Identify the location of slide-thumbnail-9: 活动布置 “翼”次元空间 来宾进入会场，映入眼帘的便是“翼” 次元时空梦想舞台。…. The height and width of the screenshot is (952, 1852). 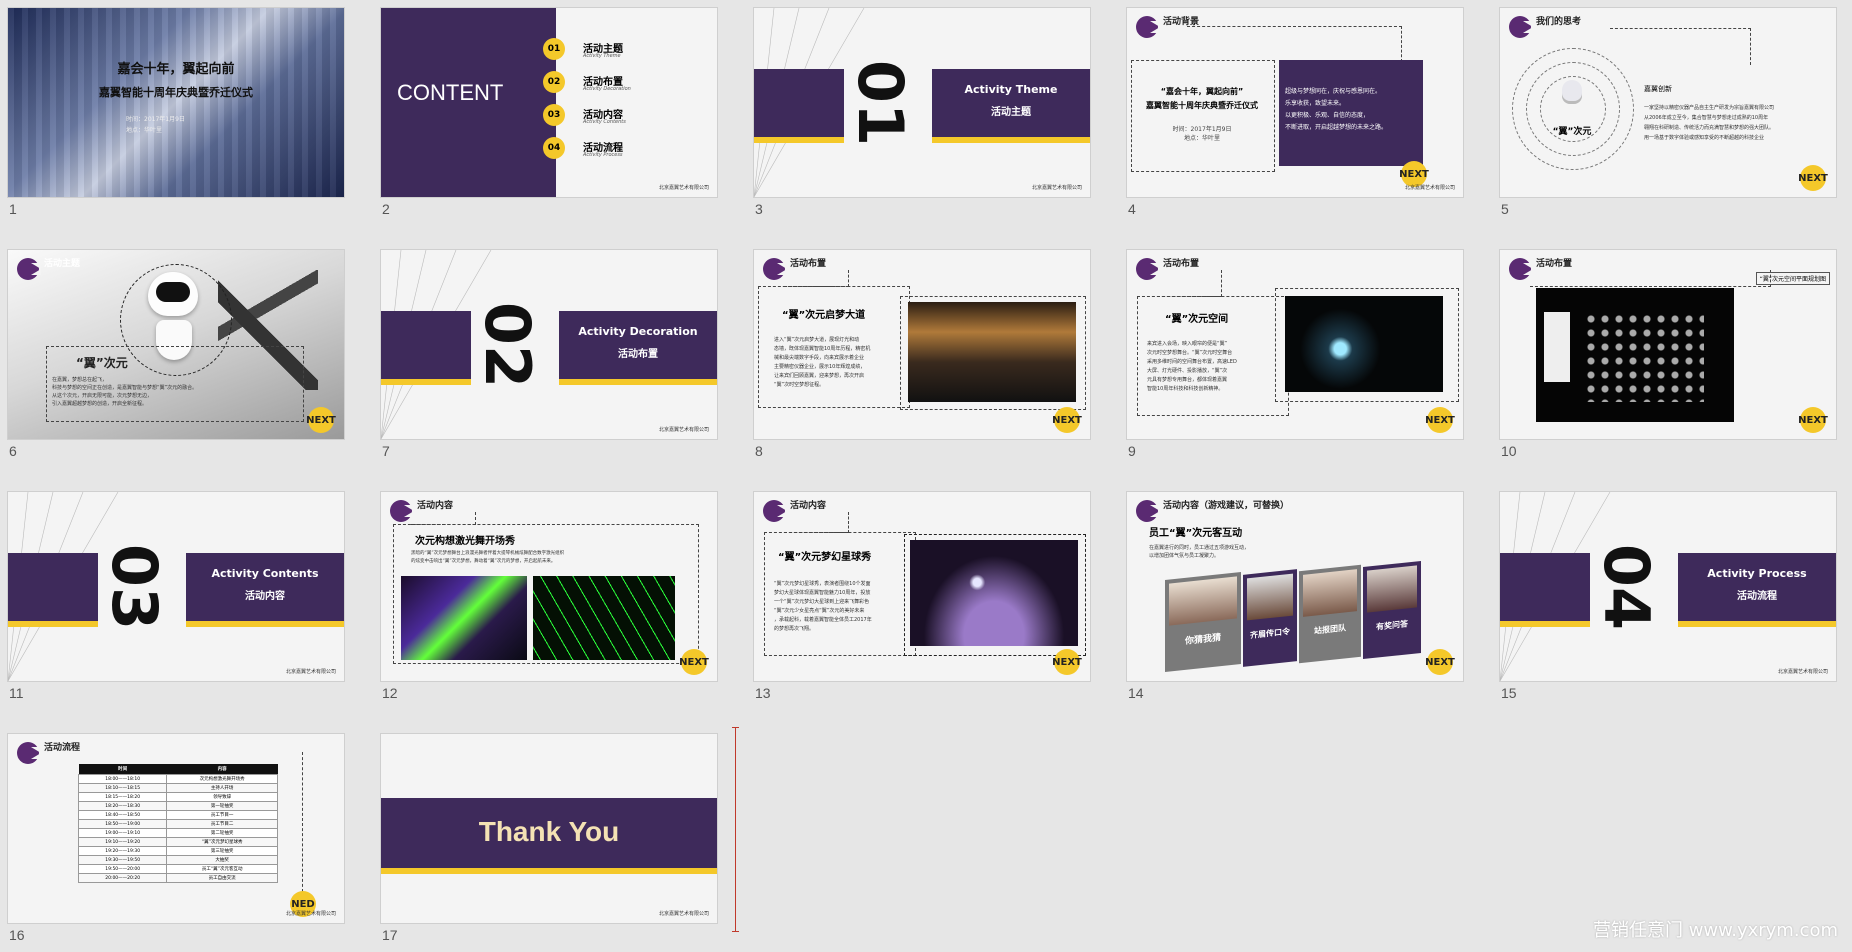
(1295, 344).